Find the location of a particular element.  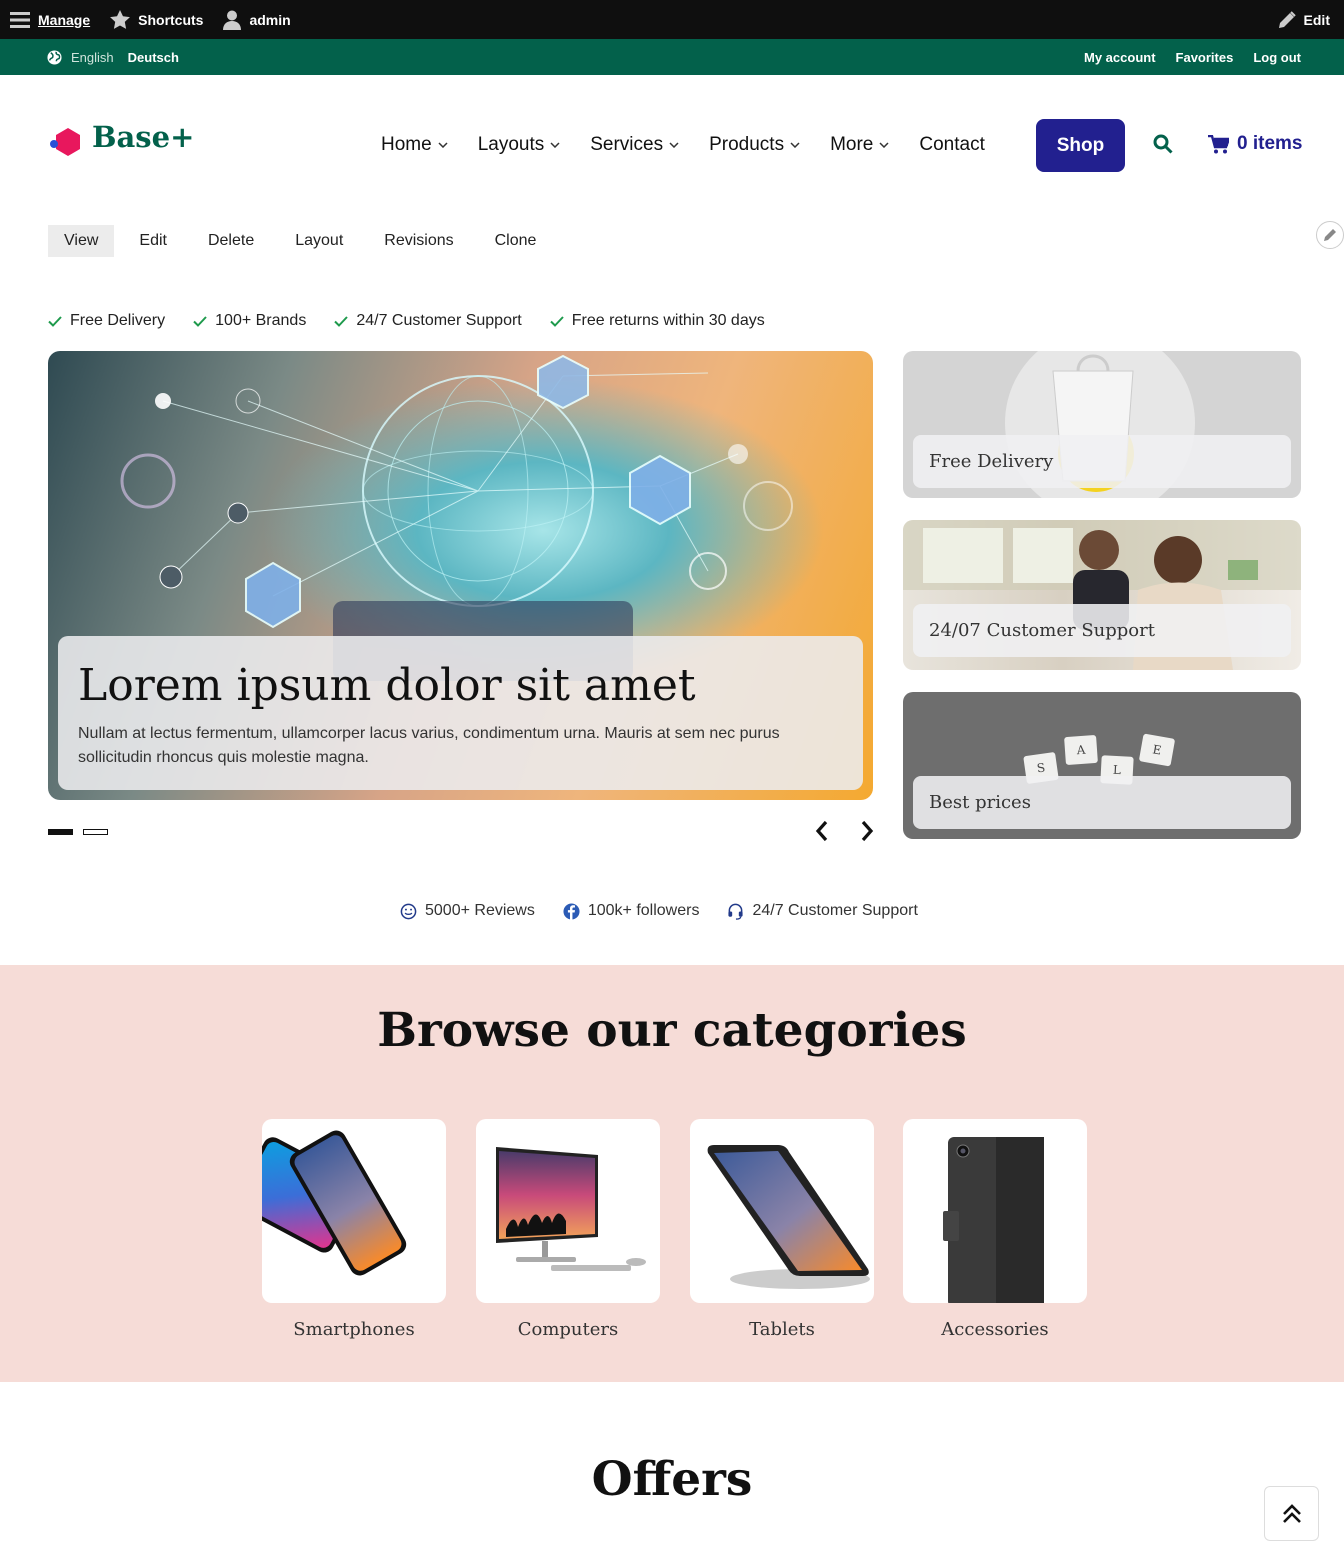

card-customer-support: 24/07 Customer Support is located at coordinates (1102, 595).